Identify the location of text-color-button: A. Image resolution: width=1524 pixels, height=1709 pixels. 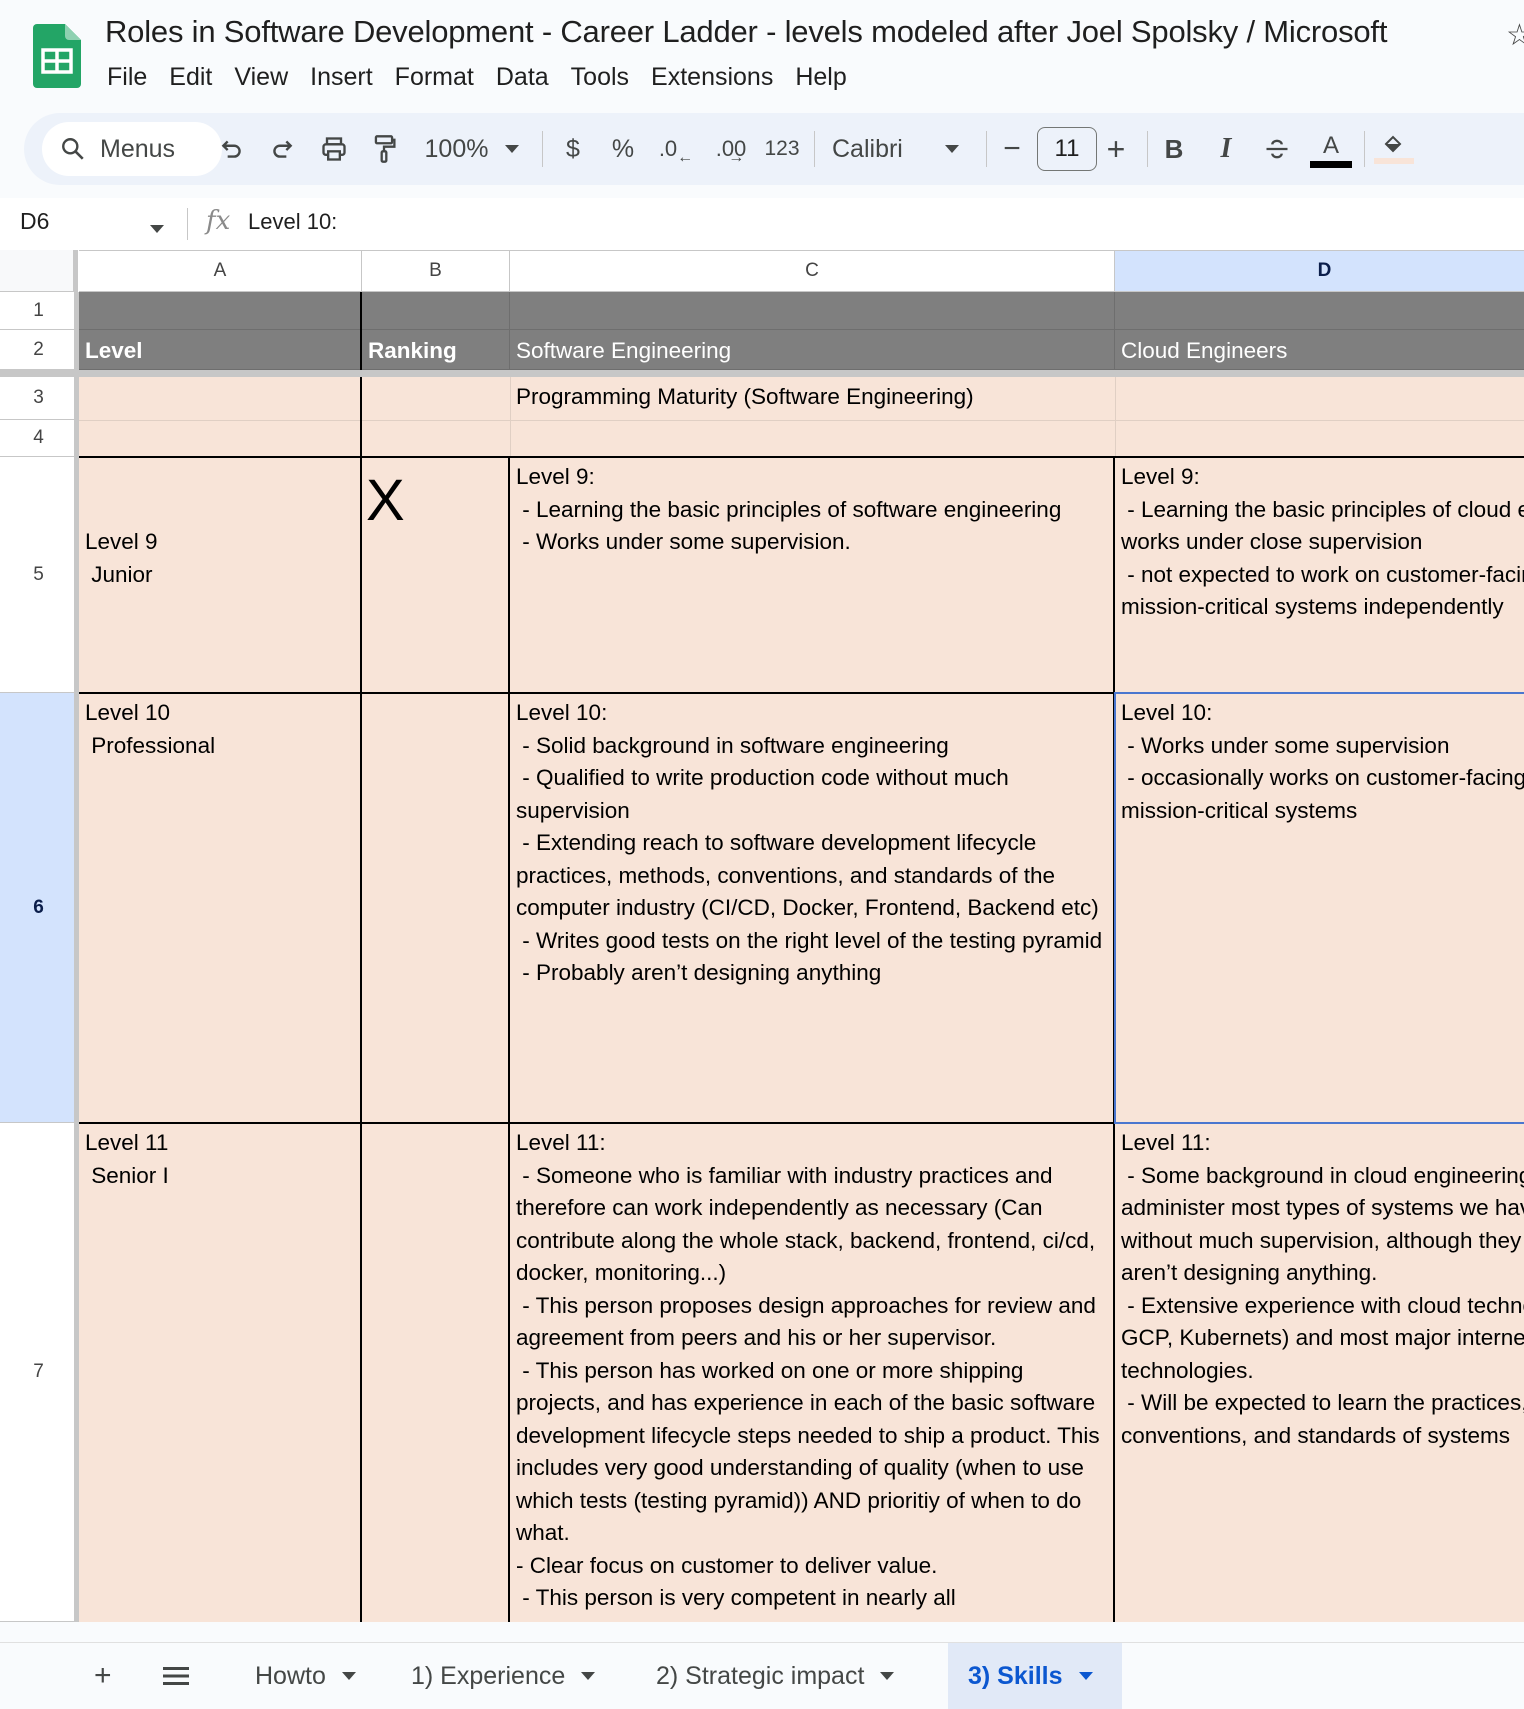
(1331, 149).